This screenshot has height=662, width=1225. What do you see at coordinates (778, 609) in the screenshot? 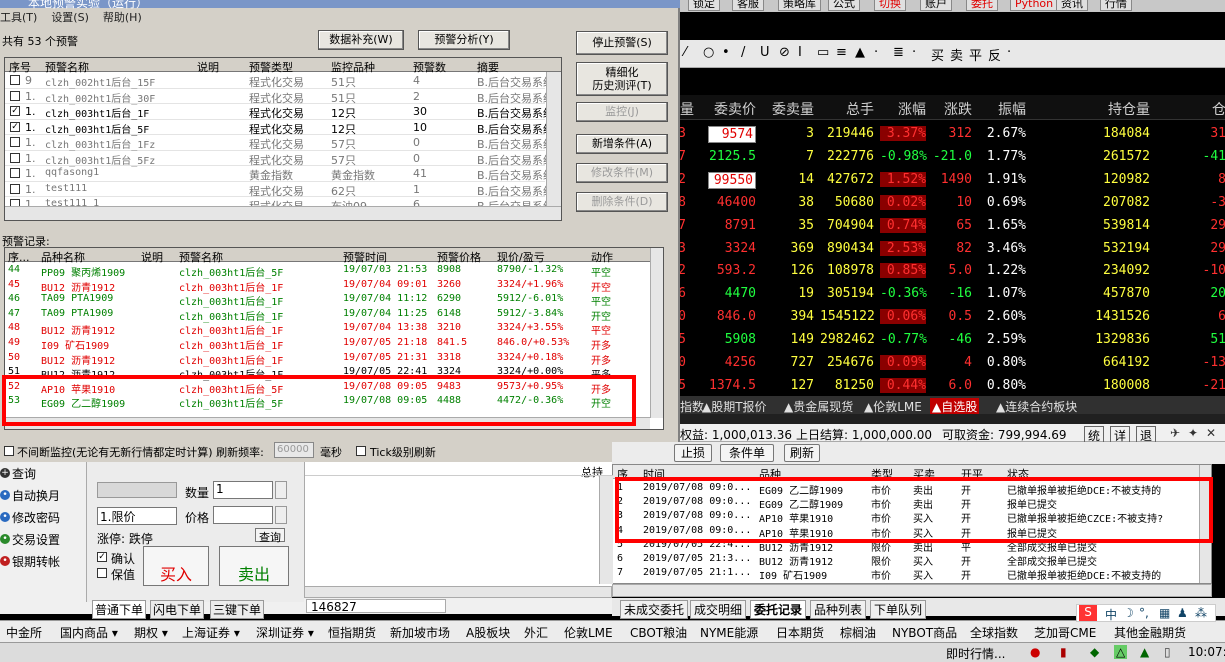
I see `order-tab: 委托记录` at bounding box center [778, 609].